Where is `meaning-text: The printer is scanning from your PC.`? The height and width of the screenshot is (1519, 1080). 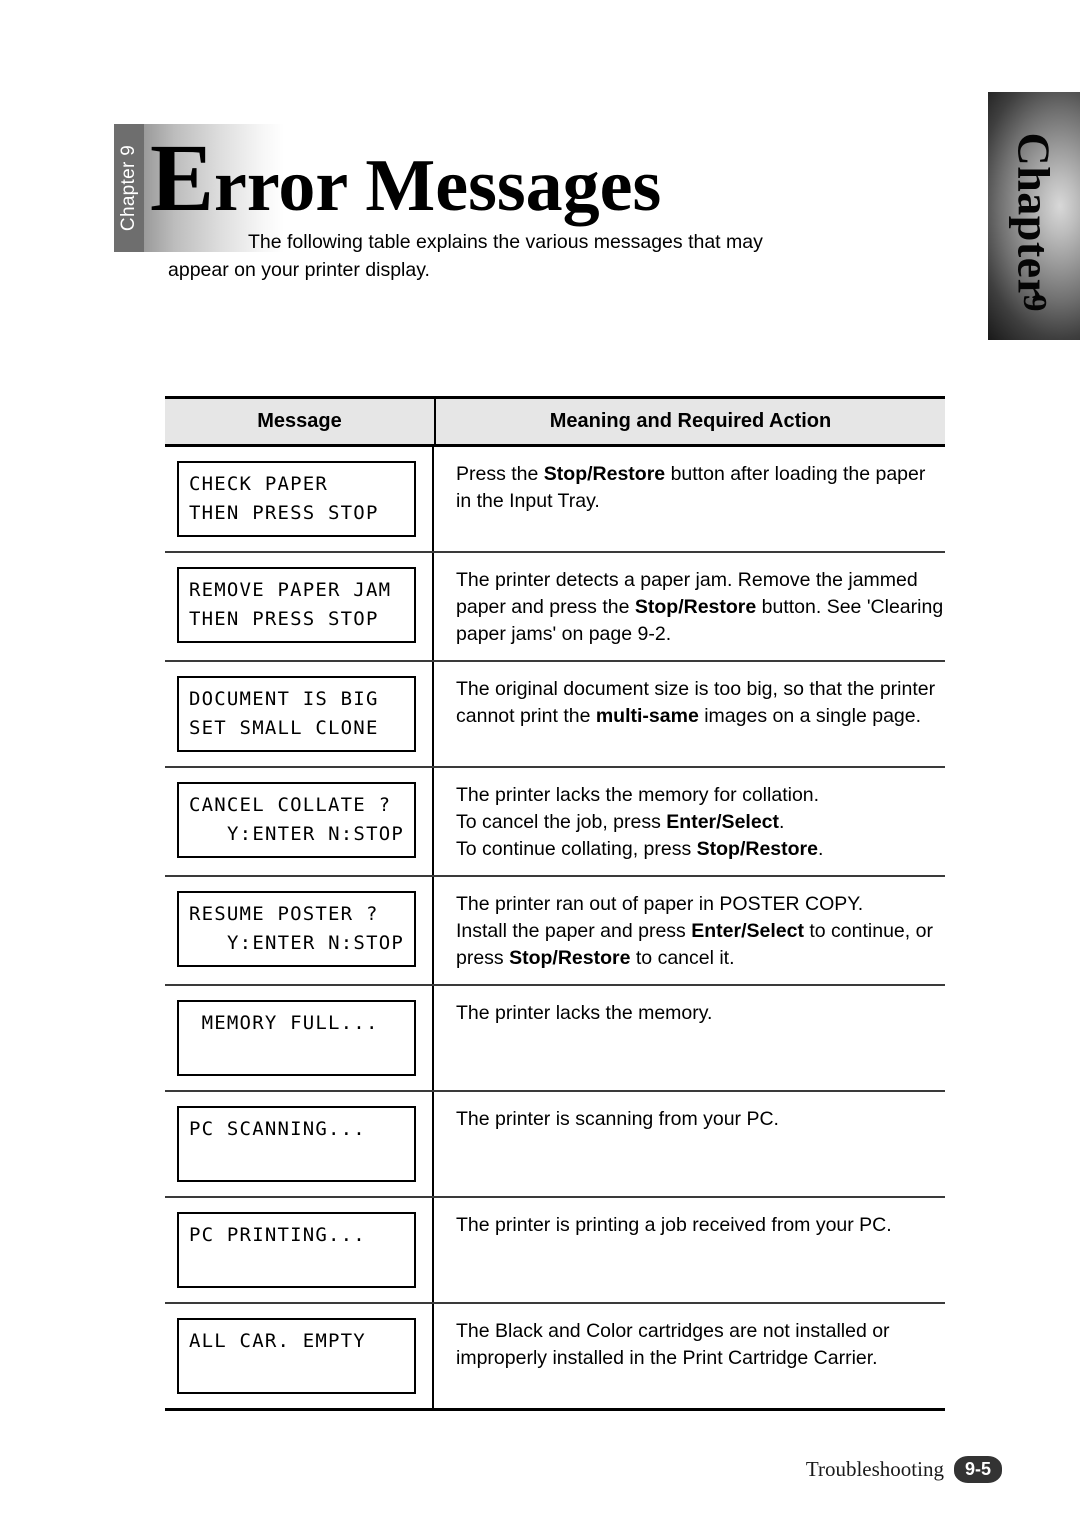 meaning-text: The printer is scanning from your PC. is located at coordinates (617, 1119).